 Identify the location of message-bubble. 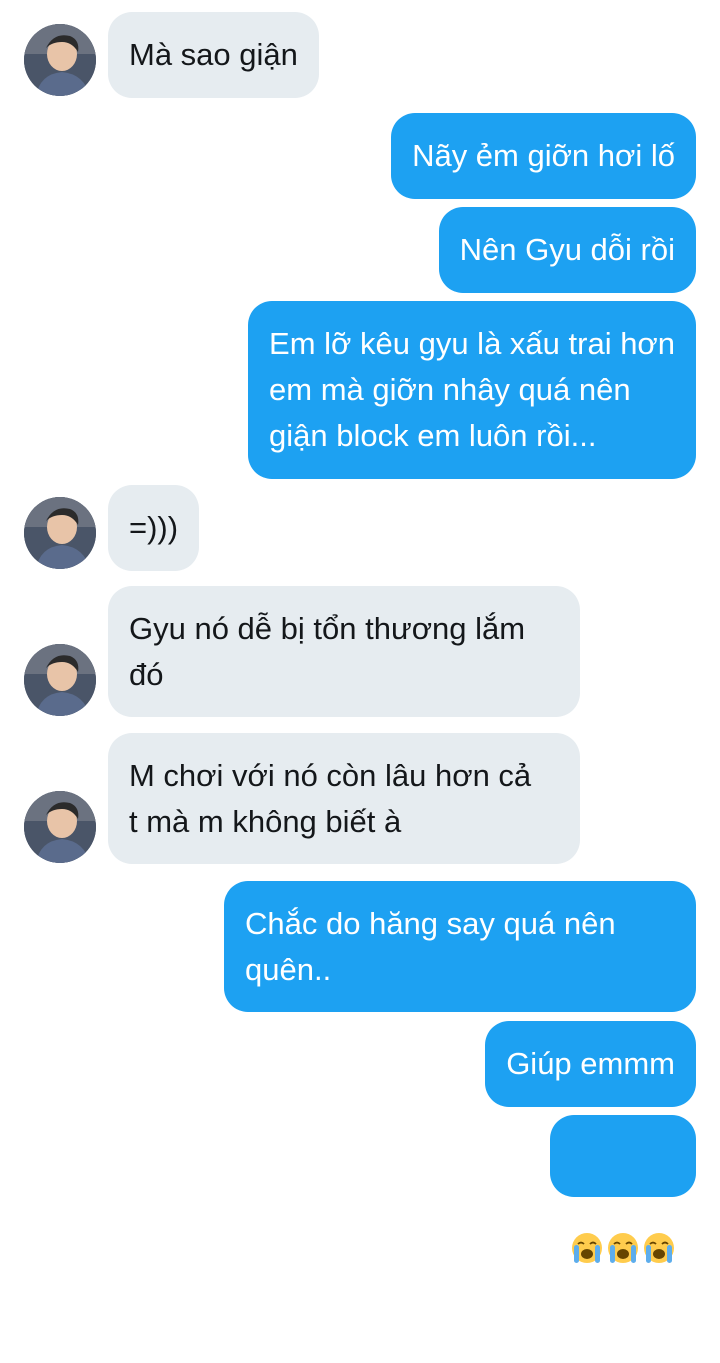
(623, 1189).